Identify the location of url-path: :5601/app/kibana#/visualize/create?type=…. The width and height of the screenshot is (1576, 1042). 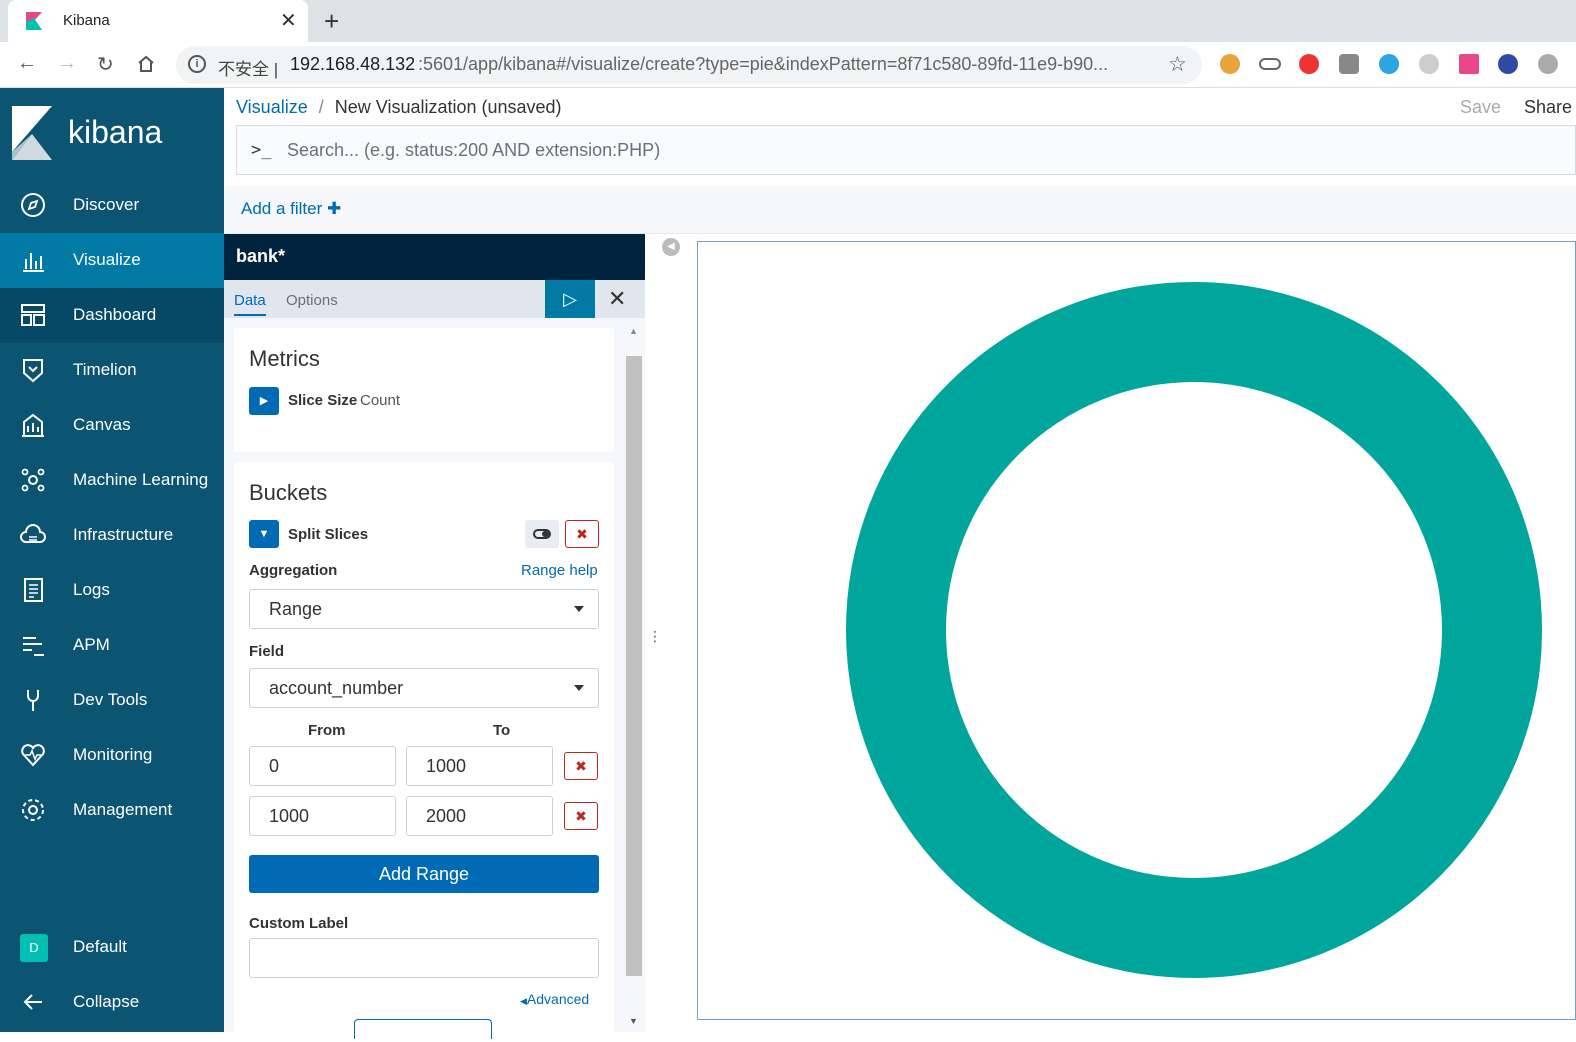
(763, 64).